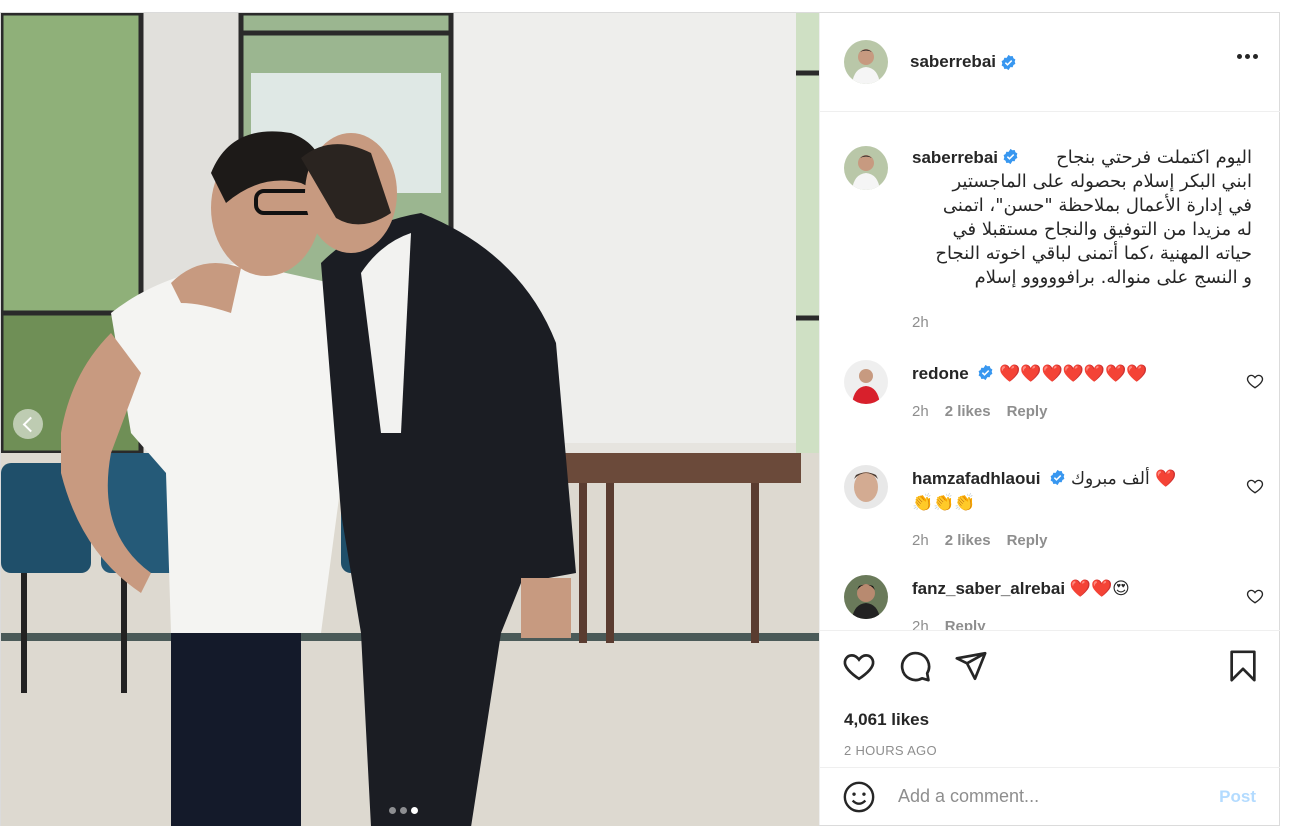 This screenshot has height=826, width=1291. Describe the element at coordinates (1059, 796) in the screenshot. I see `add-comment-input` at that location.